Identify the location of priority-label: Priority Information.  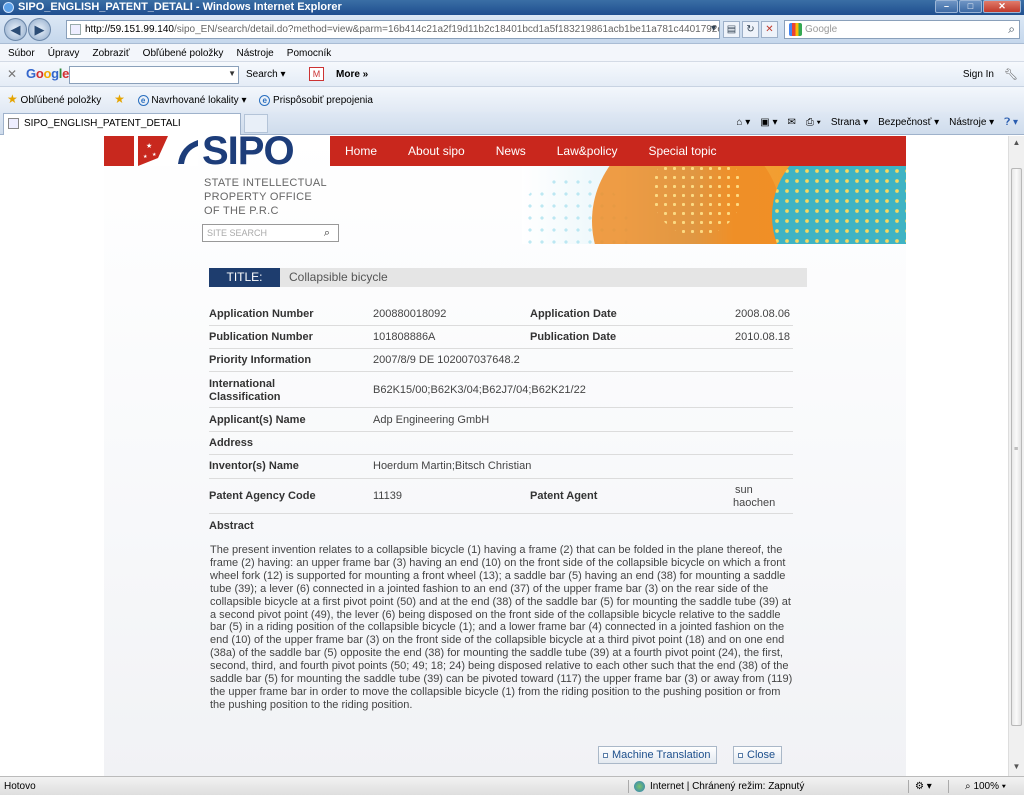
(260, 360).